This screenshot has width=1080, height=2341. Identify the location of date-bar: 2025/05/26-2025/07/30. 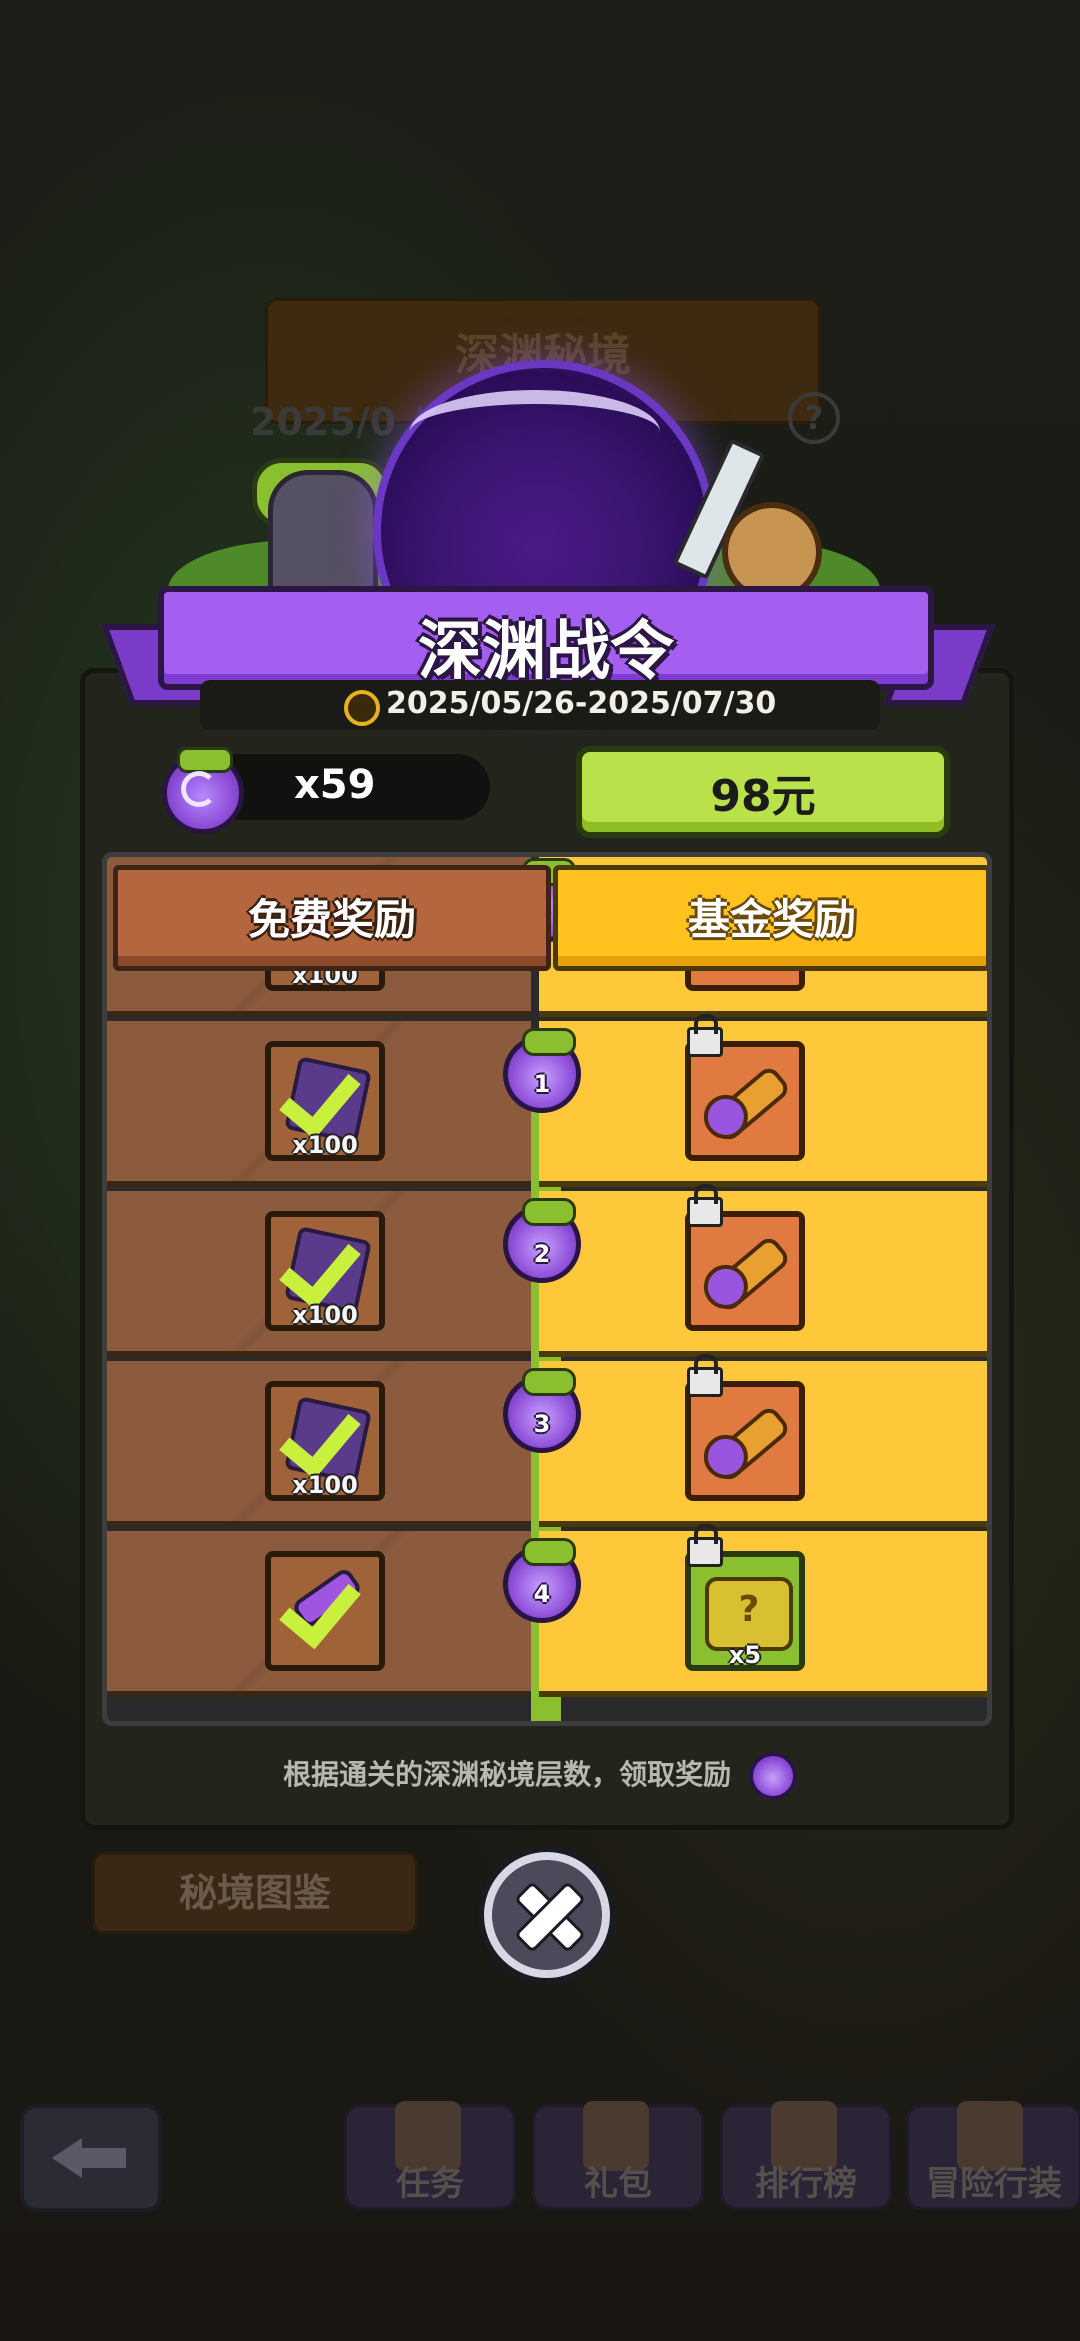
(540, 705).